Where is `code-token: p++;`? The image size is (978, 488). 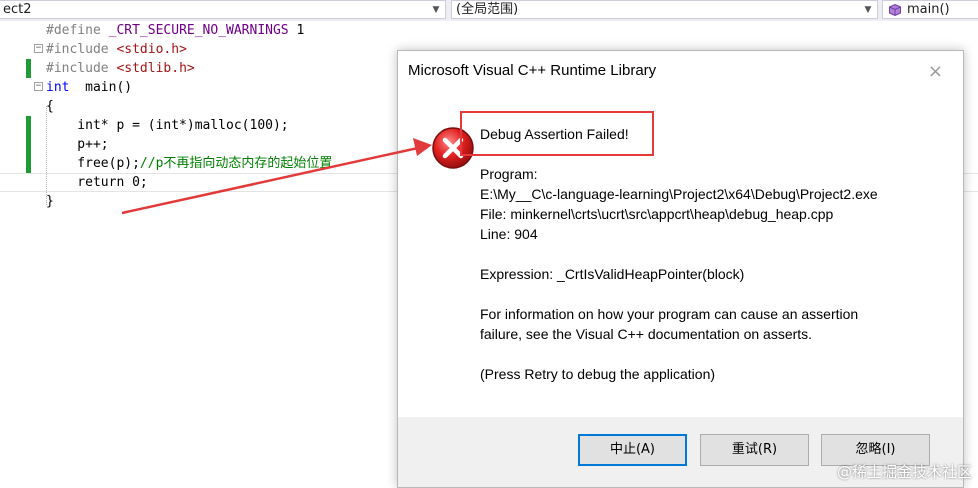
code-token: p++; is located at coordinates (77, 144).